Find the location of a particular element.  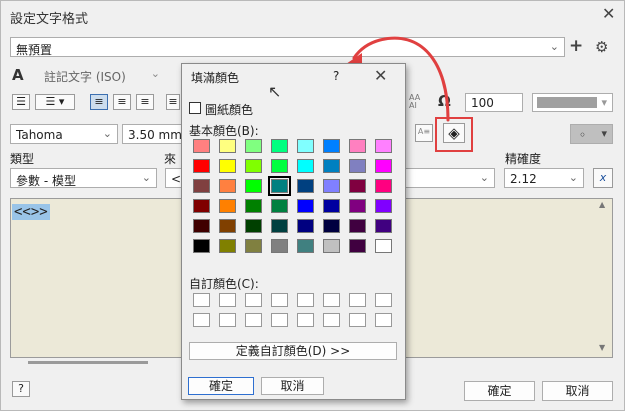

paper-color-checkbox is located at coordinates (195, 108).